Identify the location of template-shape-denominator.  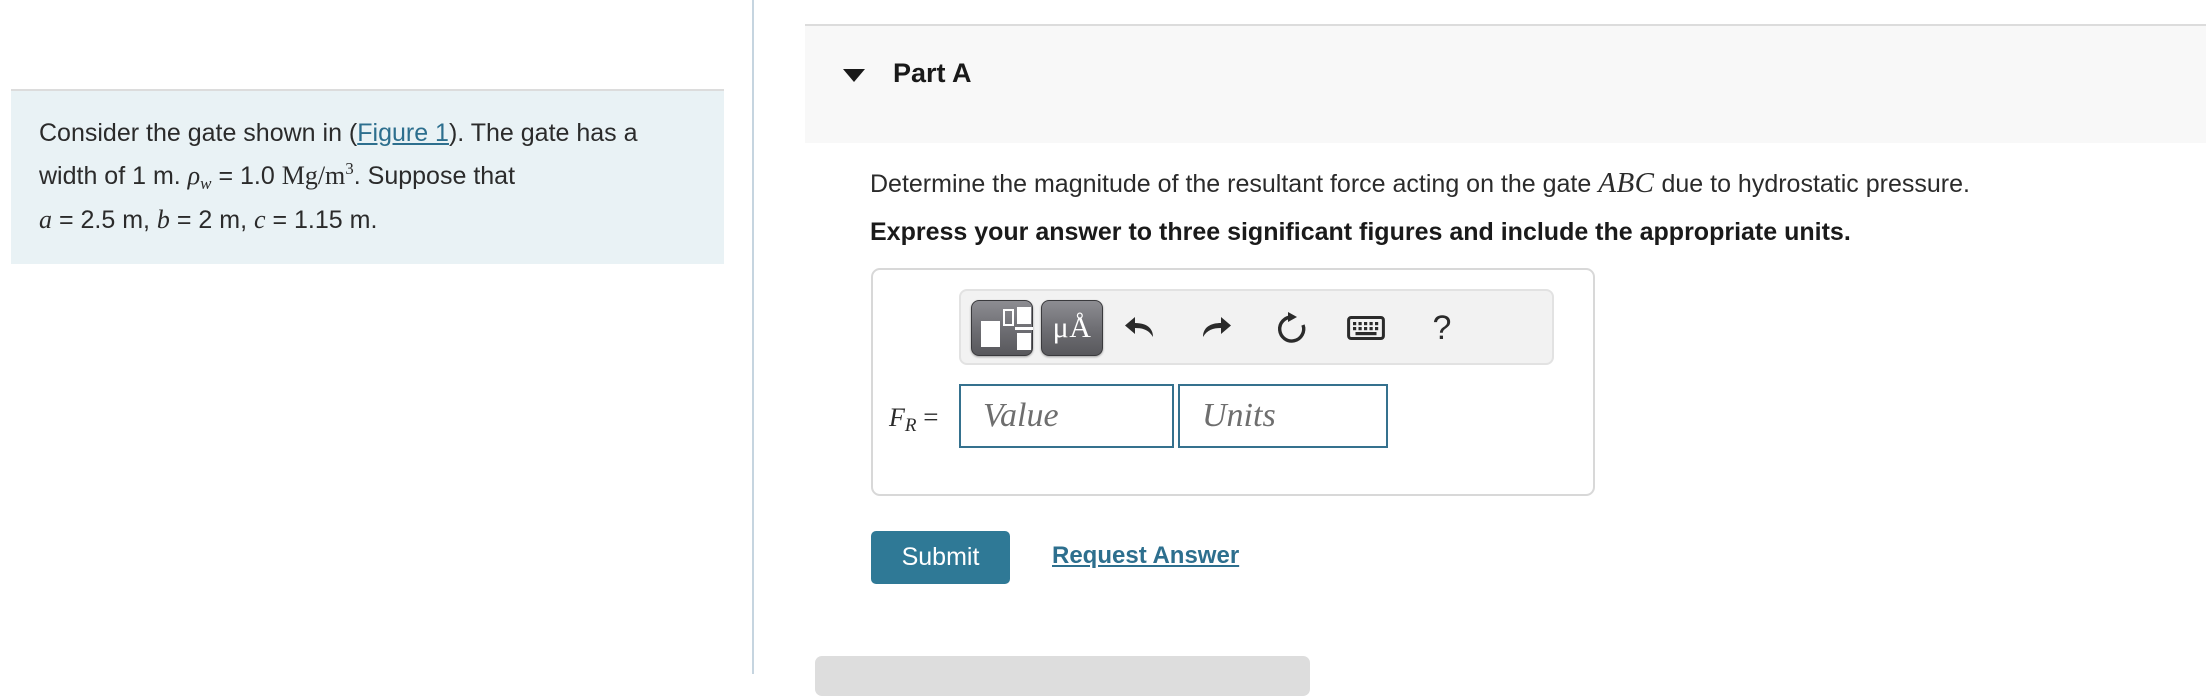
(1024, 341).